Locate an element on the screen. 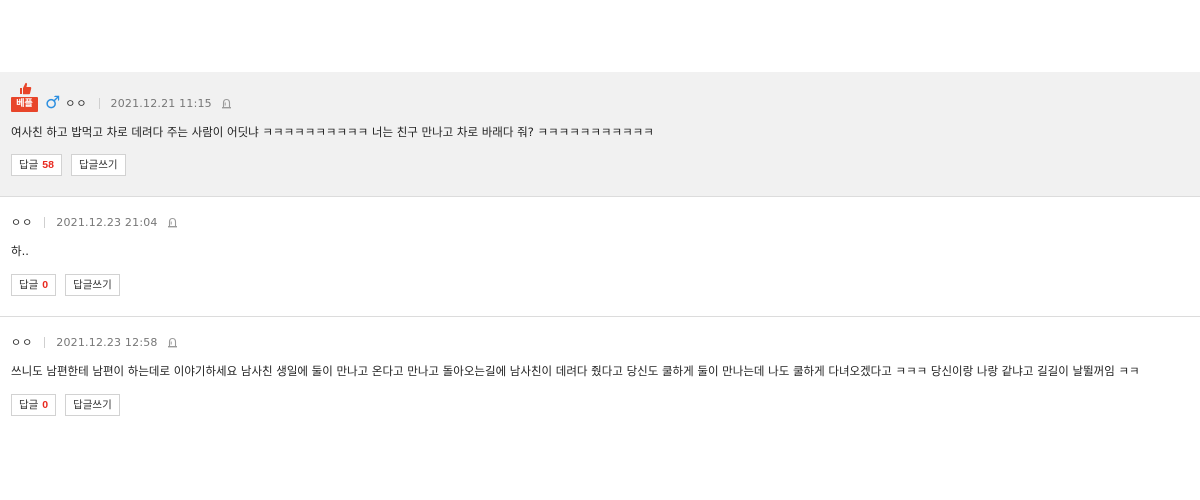  male-icon: ♂ is located at coordinates (53, 102).